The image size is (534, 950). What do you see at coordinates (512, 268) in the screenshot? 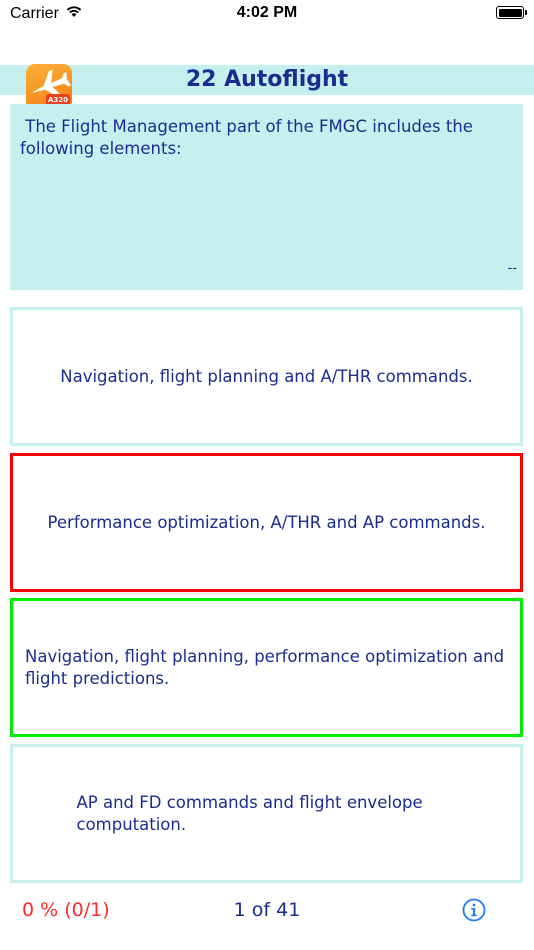
I see `question-meta: --` at bounding box center [512, 268].